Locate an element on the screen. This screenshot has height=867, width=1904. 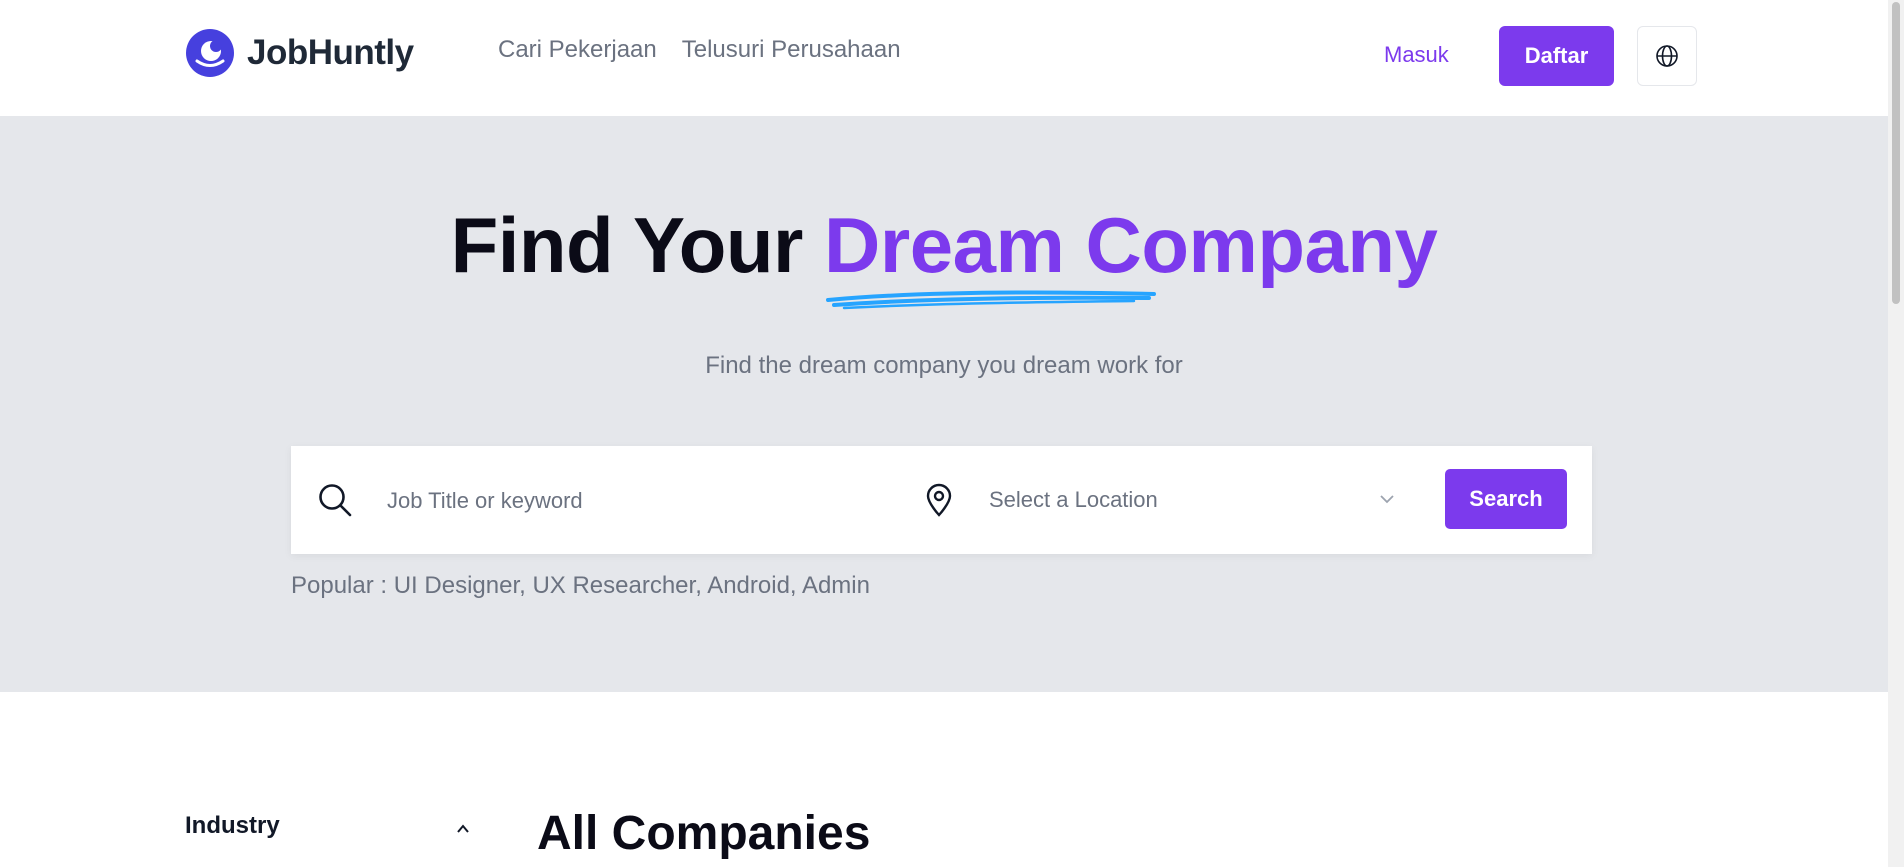
globe-icon is located at coordinates (1667, 56).